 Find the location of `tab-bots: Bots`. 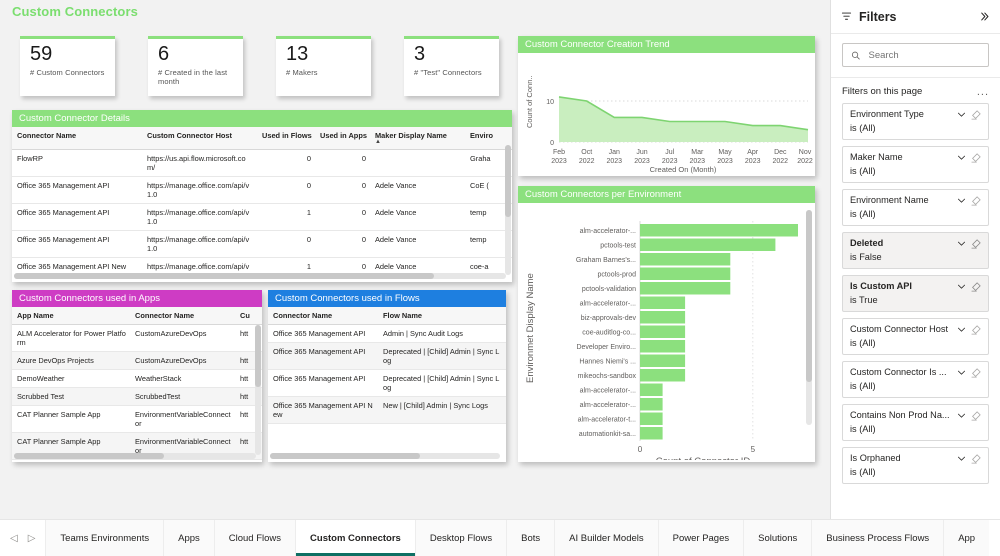

tab-bots: Bots is located at coordinates (530, 538).